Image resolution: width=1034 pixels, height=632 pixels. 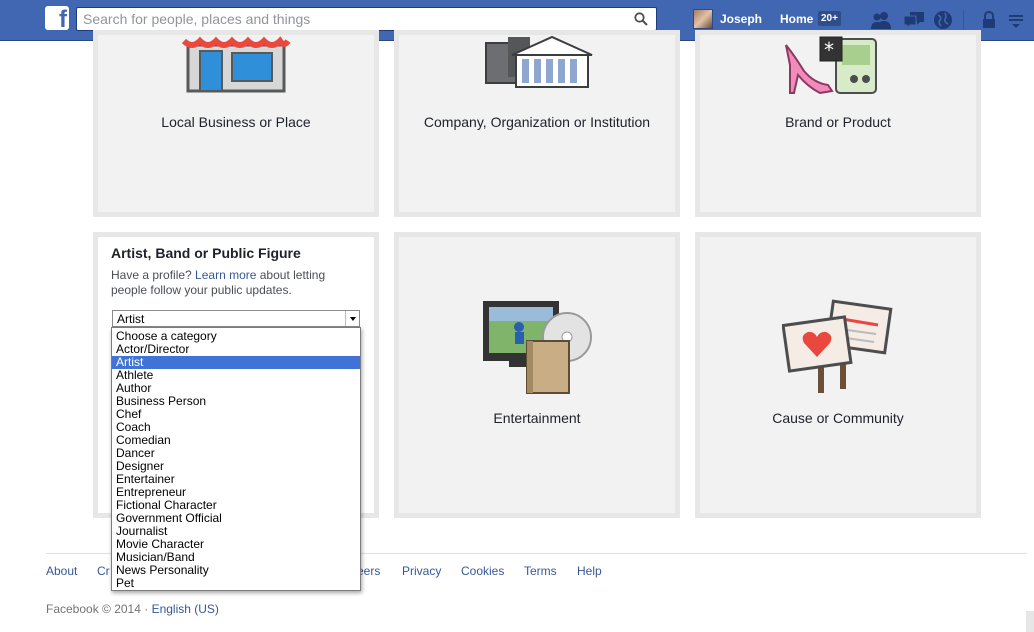 I want to click on chevron-down-icon, so click(x=352, y=318).